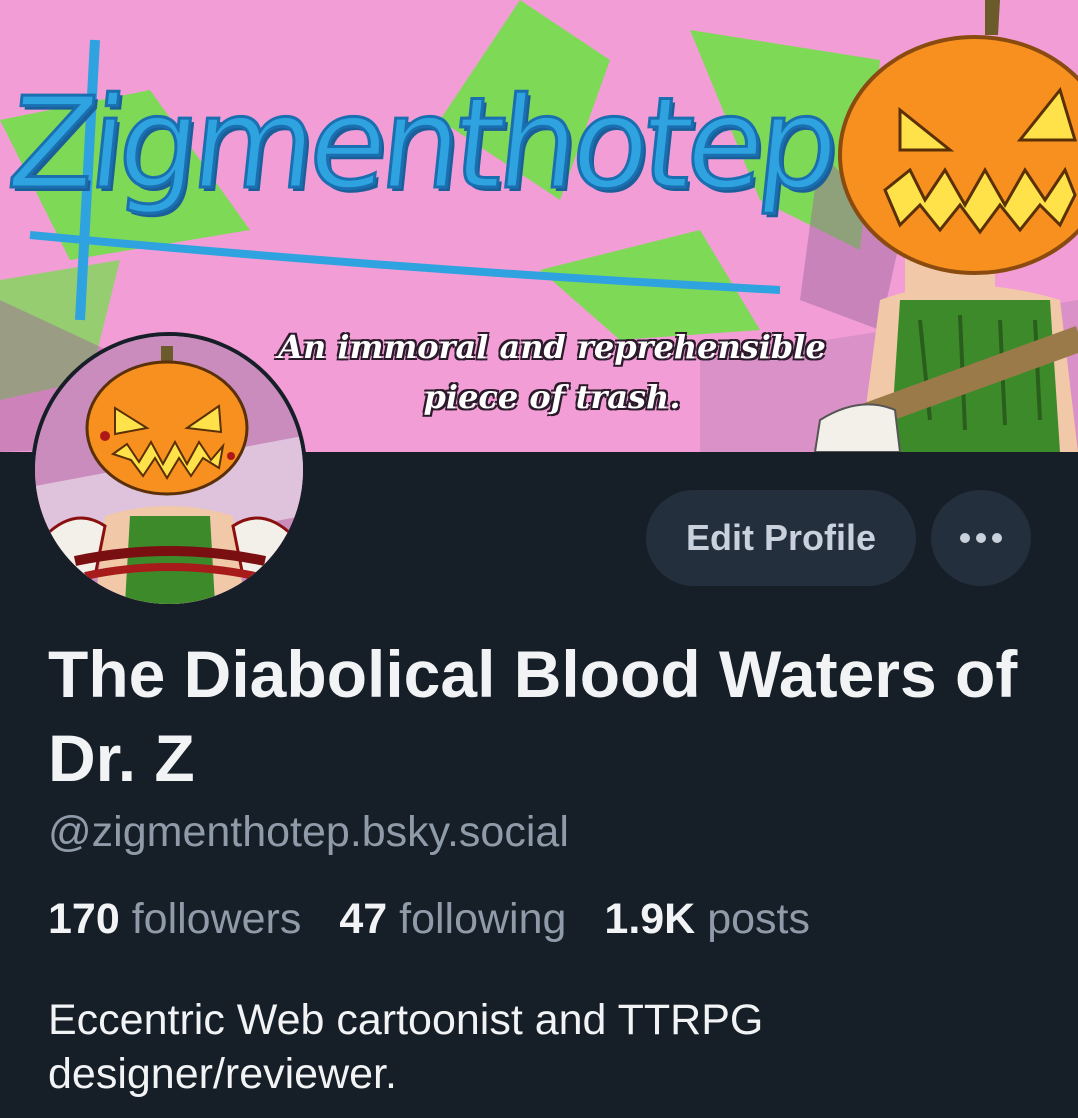 The image size is (1078, 1118). Describe the element at coordinates (650, 919) in the screenshot. I see `posts-count: 1.9K` at that location.